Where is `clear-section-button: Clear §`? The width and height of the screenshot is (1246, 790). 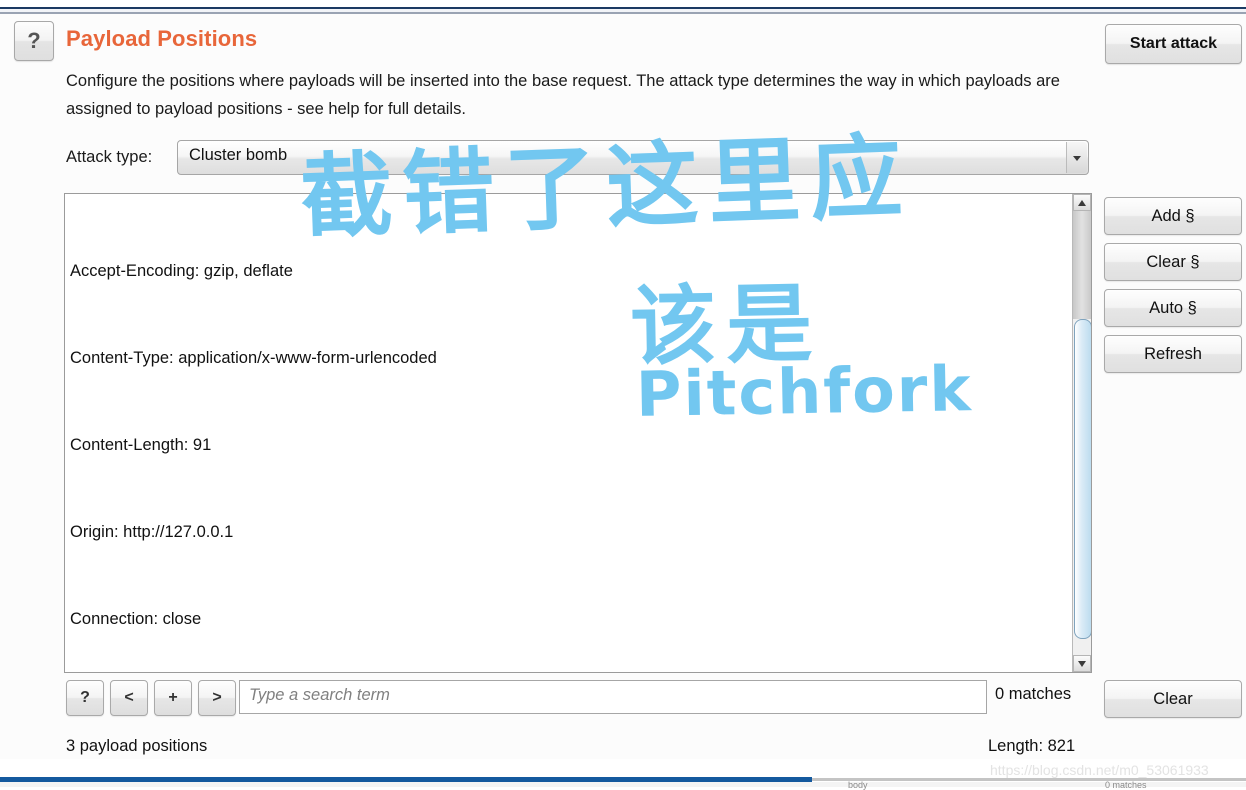
clear-section-button: Clear § is located at coordinates (1173, 262).